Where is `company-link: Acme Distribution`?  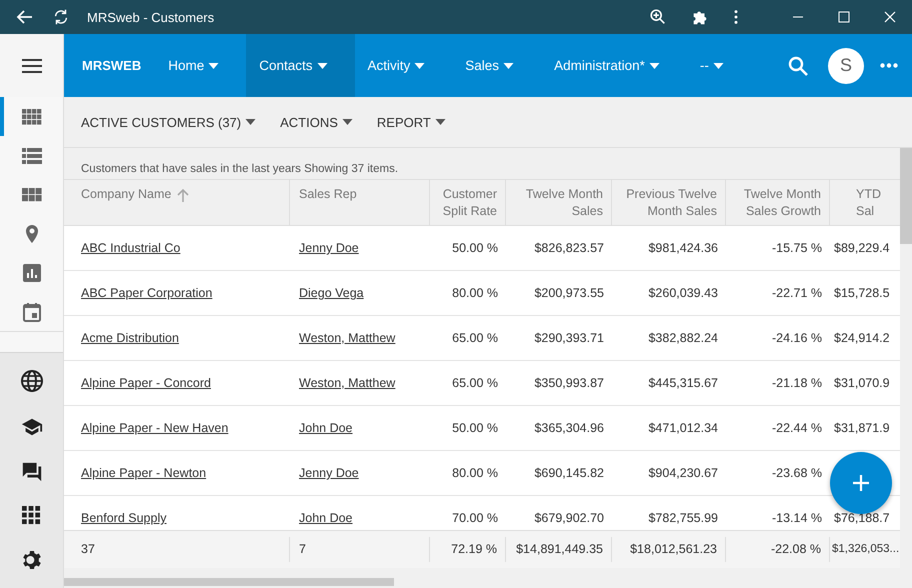 company-link: Acme Distribution is located at coordinates (130, 338).